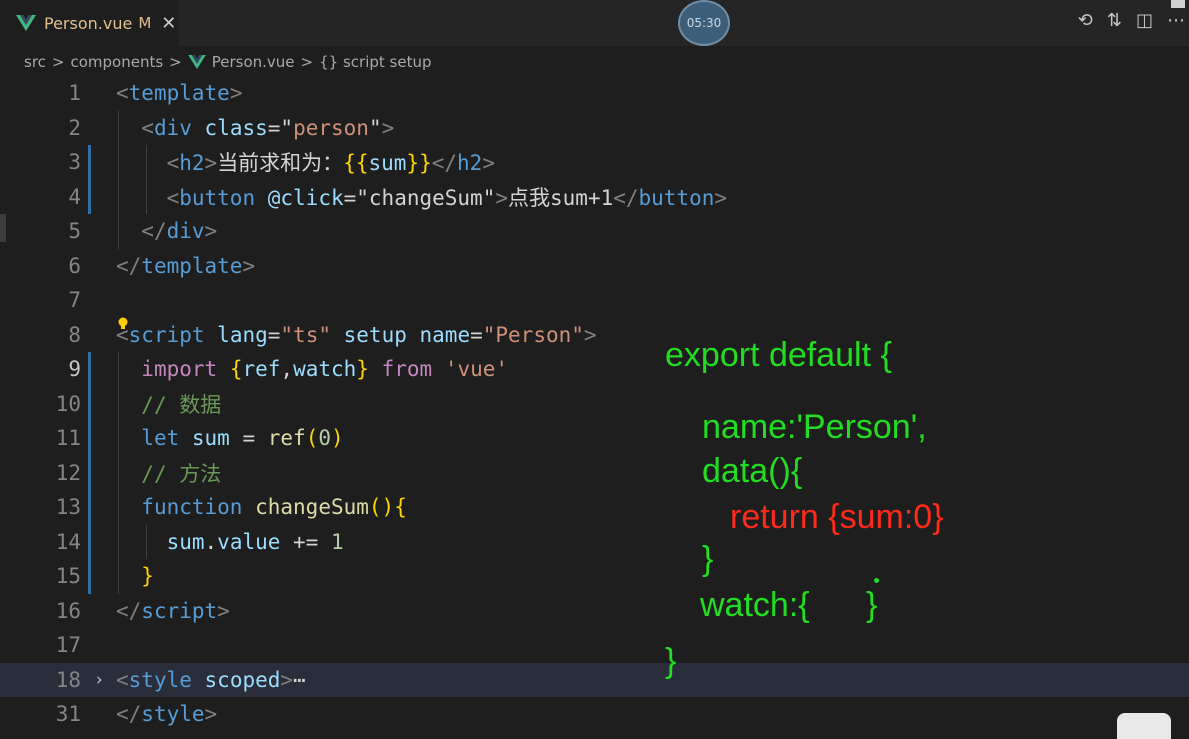 Image resolution: width=1189 pixels, height=739 pixels. What do you see at coordinates (594, 369) in the screenshot?
I see `code-line: 9 import {ref,watch} from 'vue'` at bounding box center [594, 369].